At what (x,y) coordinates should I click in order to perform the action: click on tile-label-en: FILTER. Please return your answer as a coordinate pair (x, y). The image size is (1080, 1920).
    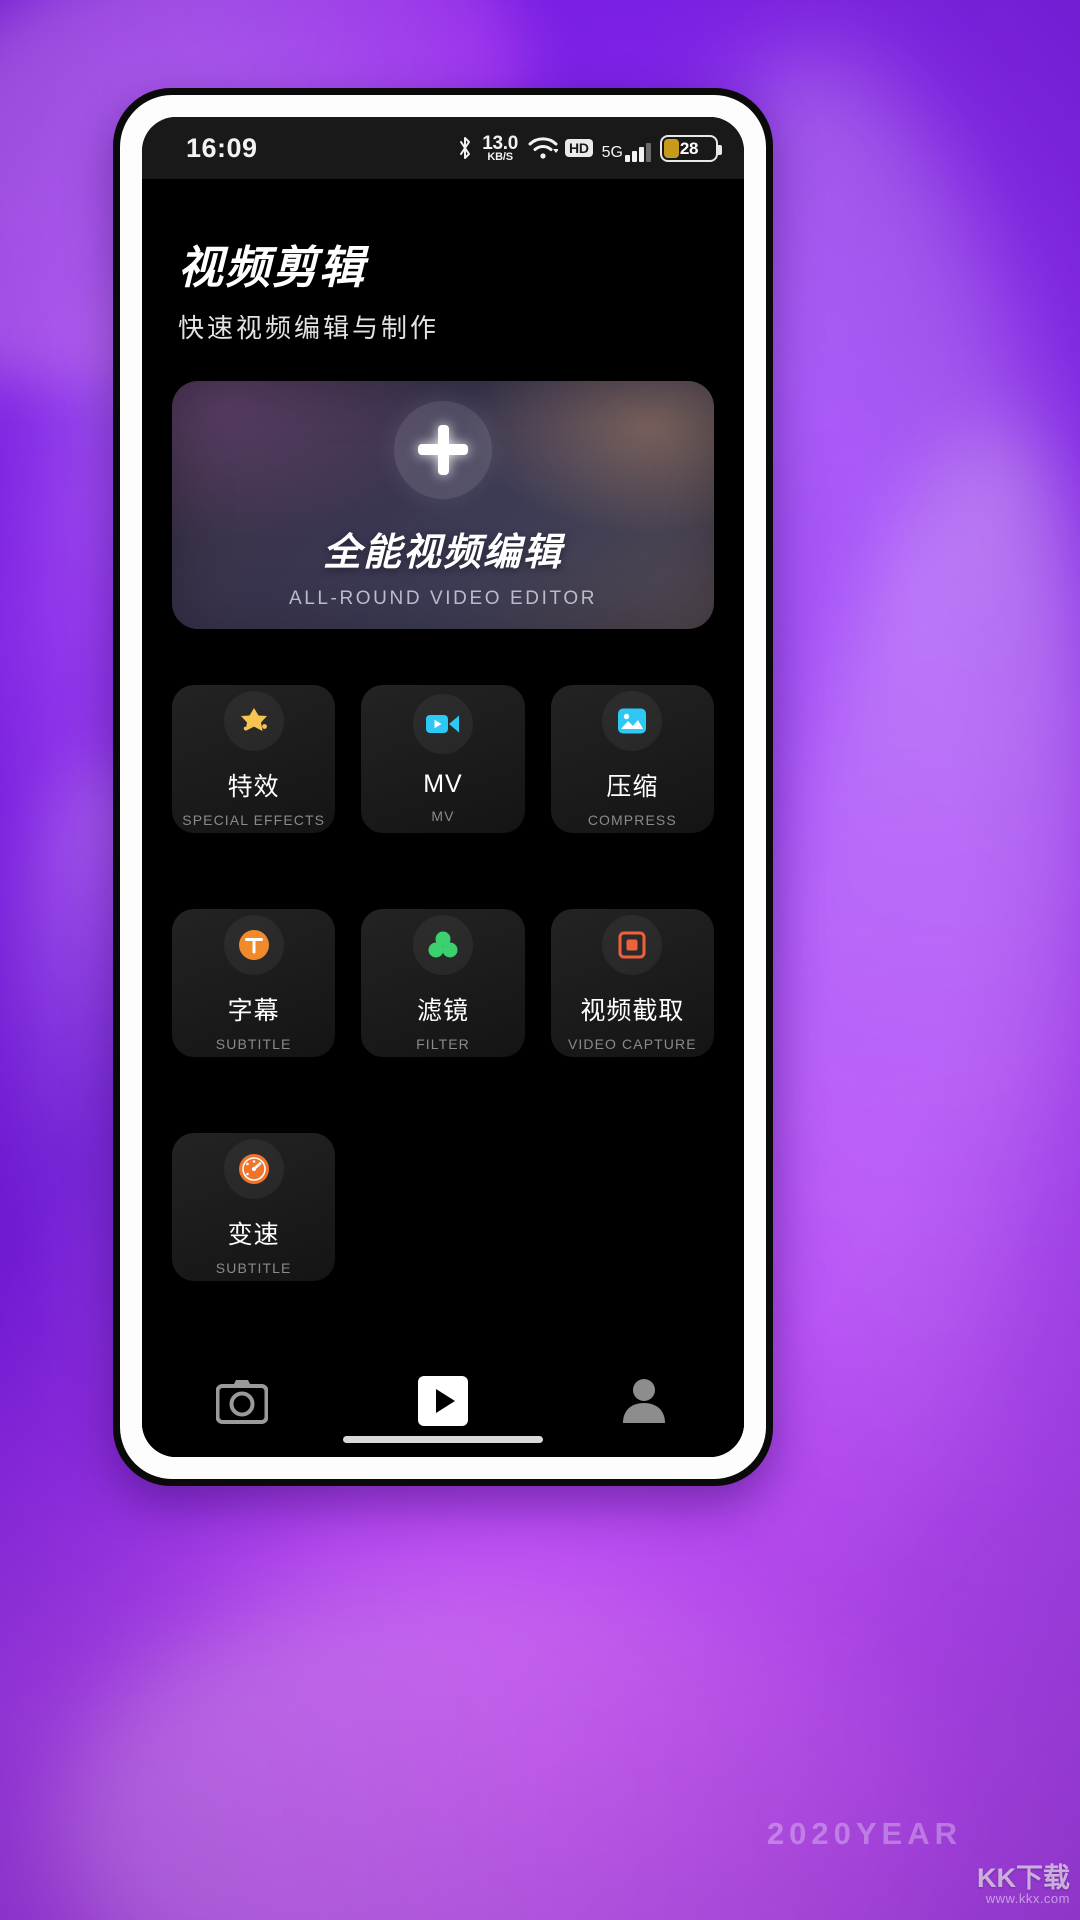
    Looking at the image, I should click on (443, 1043).